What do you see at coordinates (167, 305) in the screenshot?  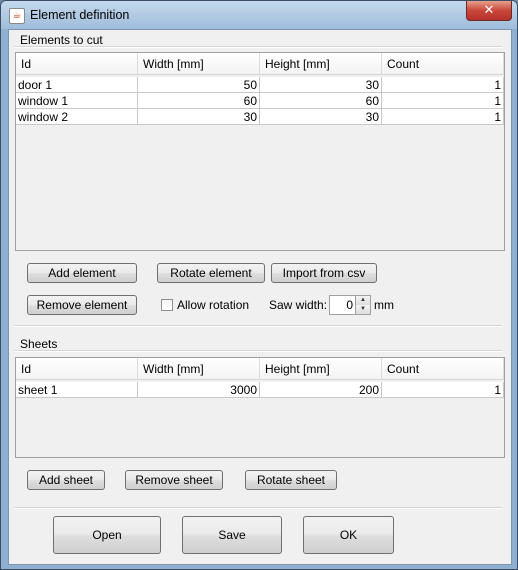 I see `allow-rotation-checkbox` at bounding box center [167, 305].